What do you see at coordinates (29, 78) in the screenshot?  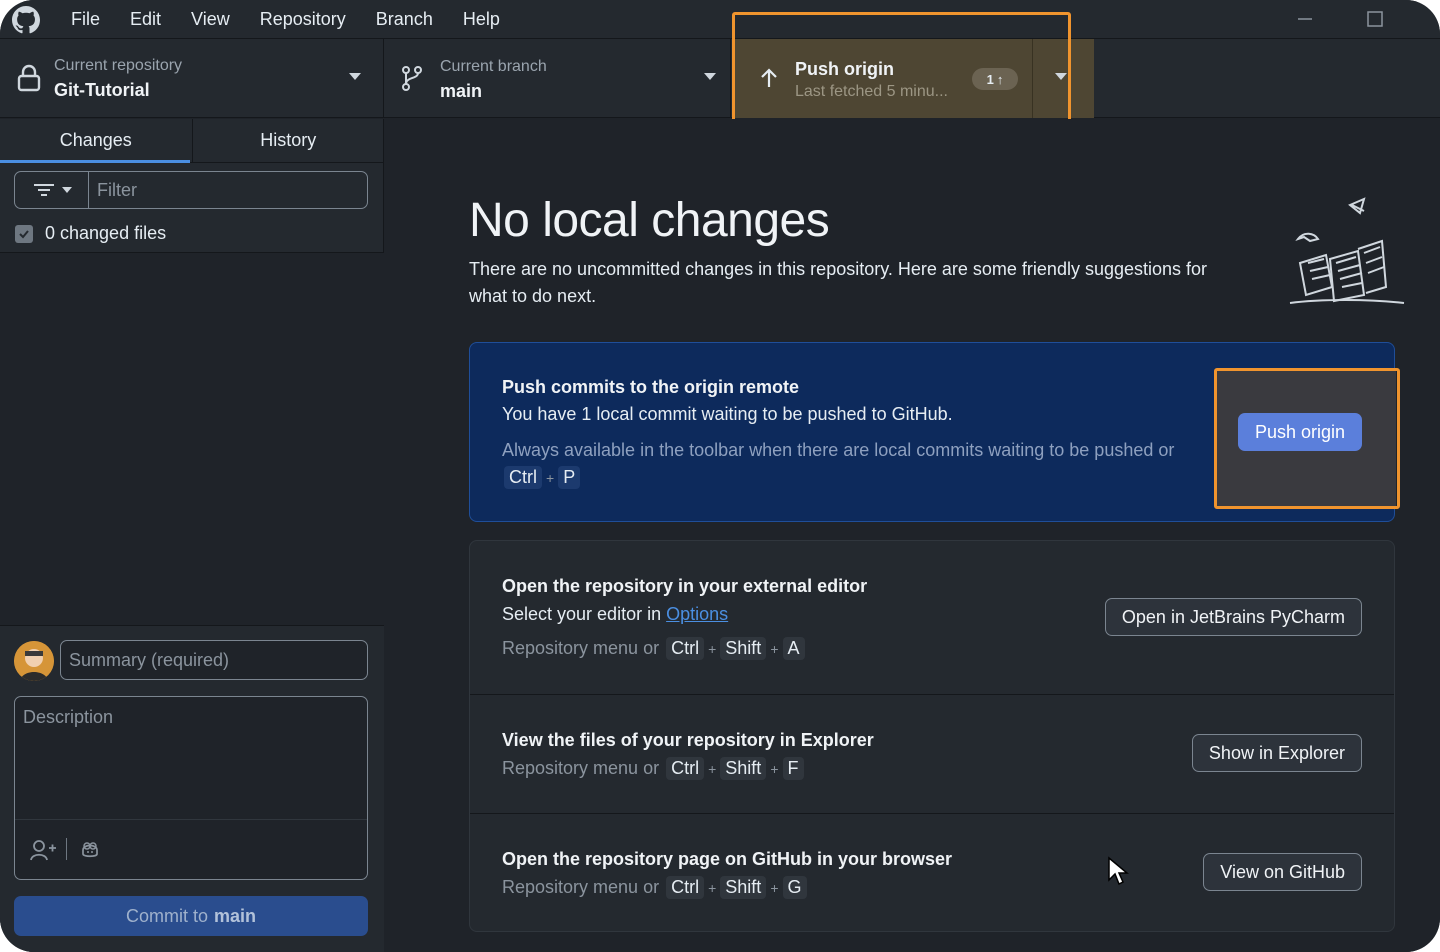 I see `lock-icon` at bounding box center [29, 78].